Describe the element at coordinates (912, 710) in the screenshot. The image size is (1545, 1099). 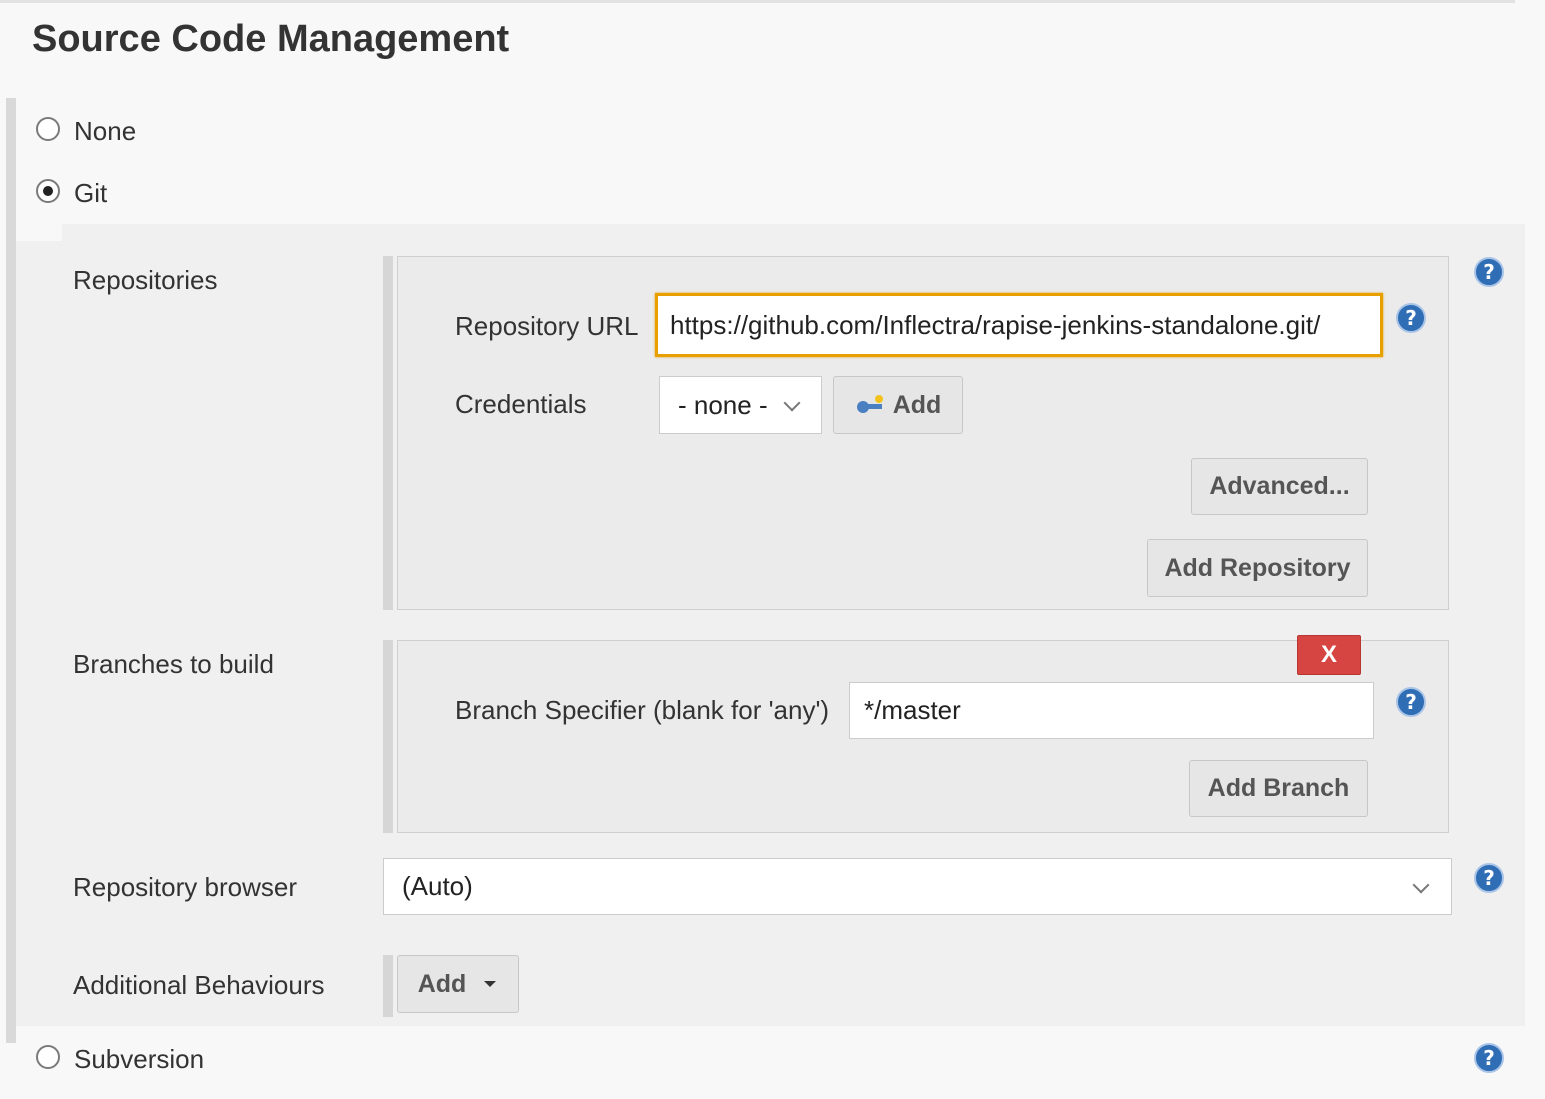
I see `branch-specifier-value: */master` at that location.